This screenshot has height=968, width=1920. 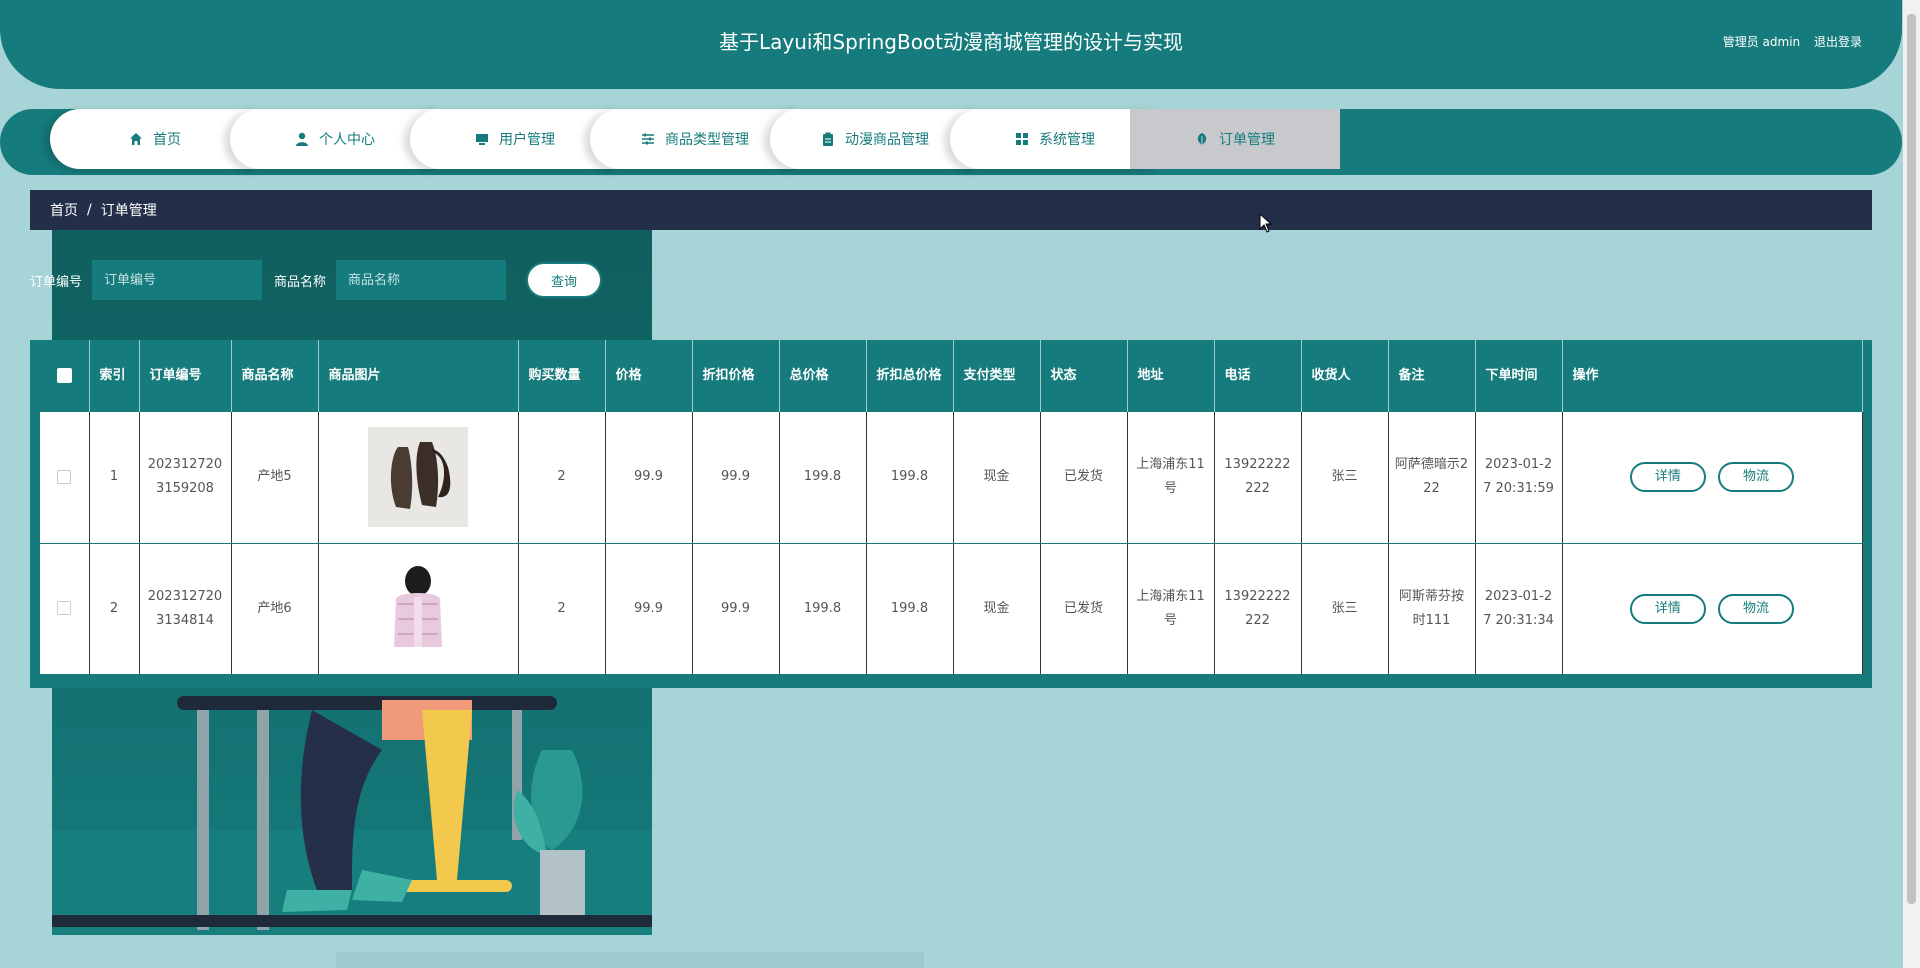 I want to click on app-title: 基于Layui和SpringBoot动漫商城管理的设计与实现, so click(x=951, y=42).